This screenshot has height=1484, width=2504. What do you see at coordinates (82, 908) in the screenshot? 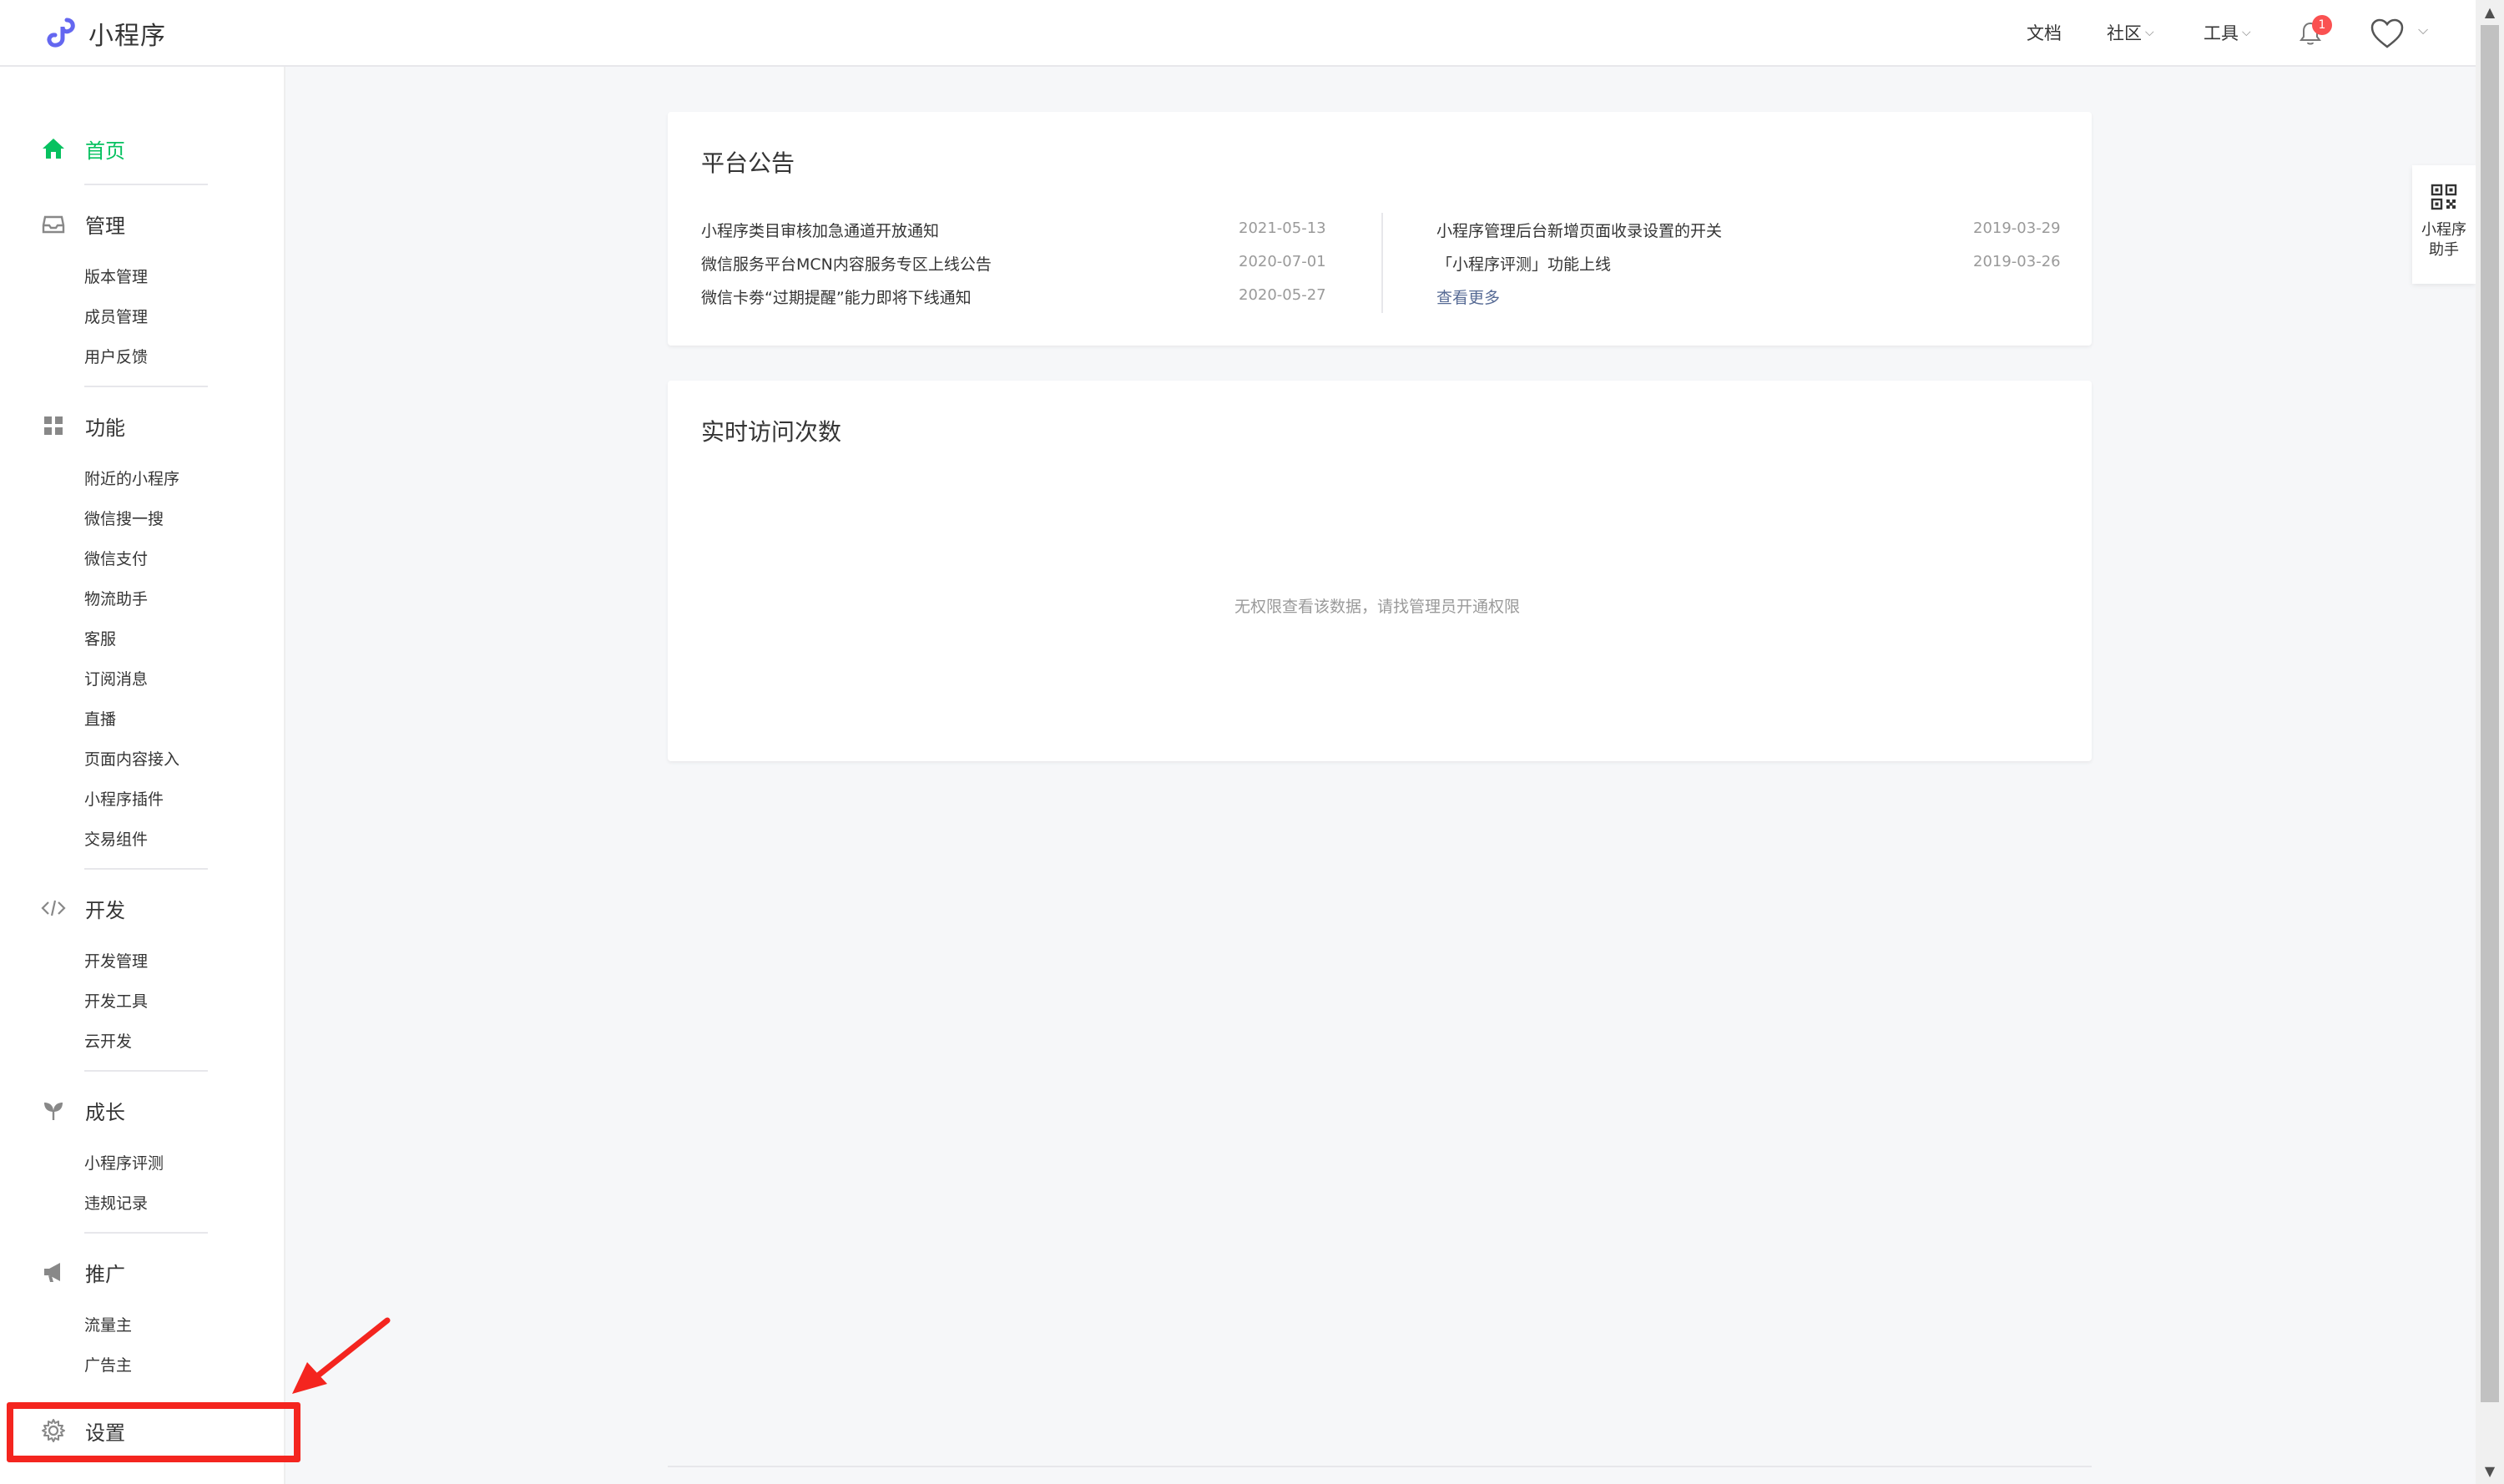
I see `sidebar-section-dev: 开发` at bounding box center [82, 908].